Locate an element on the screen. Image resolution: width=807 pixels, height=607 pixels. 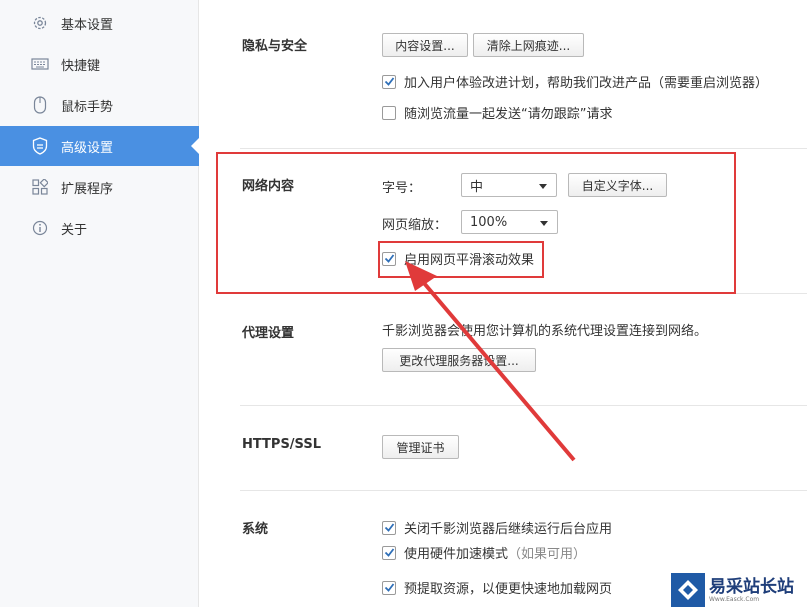
keyboard-icon is located at coordinates (40, 64).